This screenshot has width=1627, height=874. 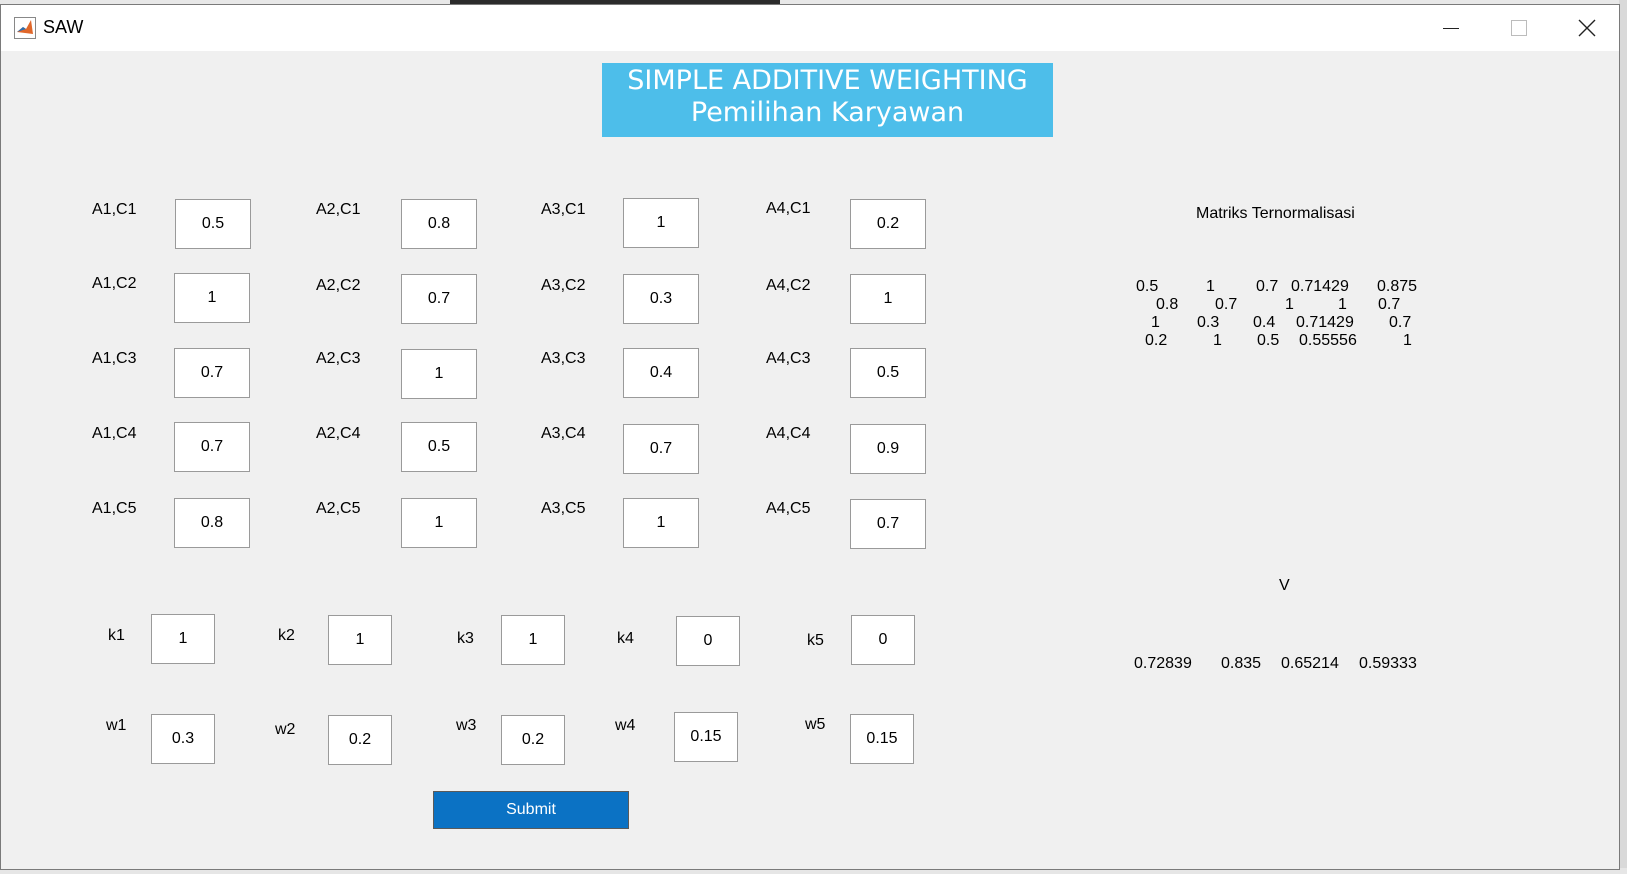 What do you see at coordinates (563, 433) in the screenshot?
I see `label-a3-c4: A3,C4` at bounding box center [563, 433].